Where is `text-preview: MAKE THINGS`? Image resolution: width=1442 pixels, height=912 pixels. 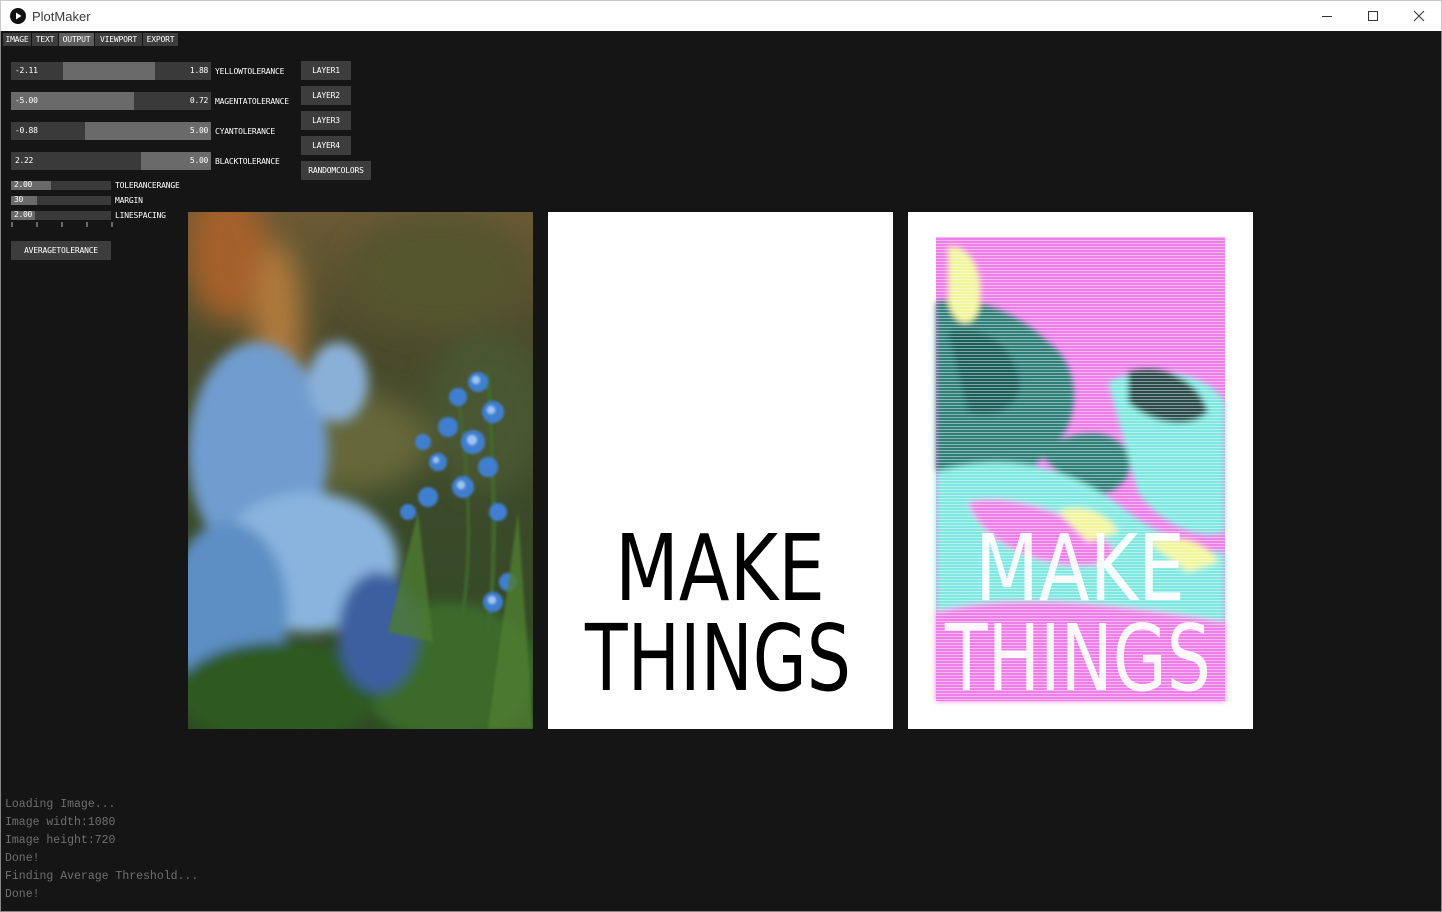 text-preview: MAKE THINGS is located at coordinates (717, 613).